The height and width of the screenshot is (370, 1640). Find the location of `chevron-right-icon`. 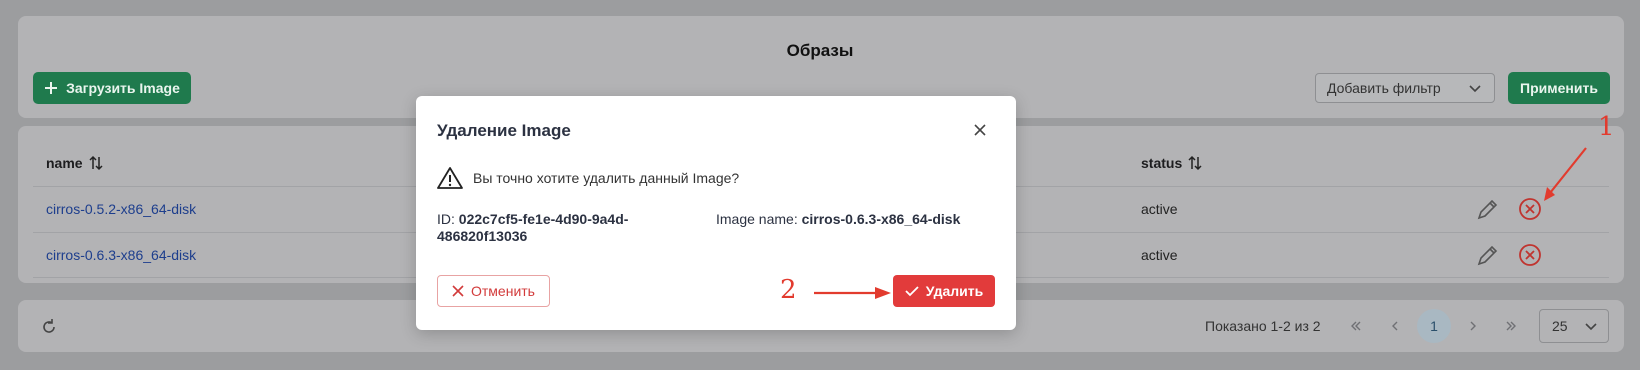

chevron-right-icon is located at coordinates (1473, 326).